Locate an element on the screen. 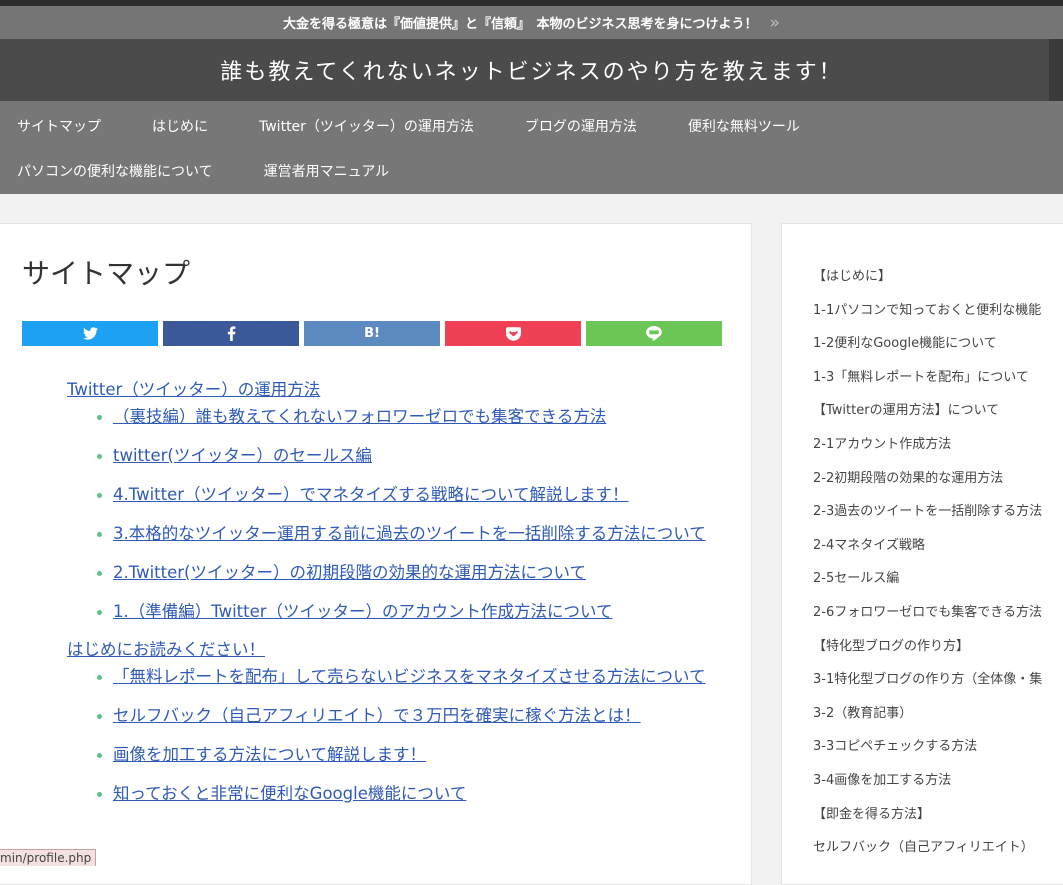  sidebar-heading-intro: 【はじめに】 is located at coordinates (927, 281).